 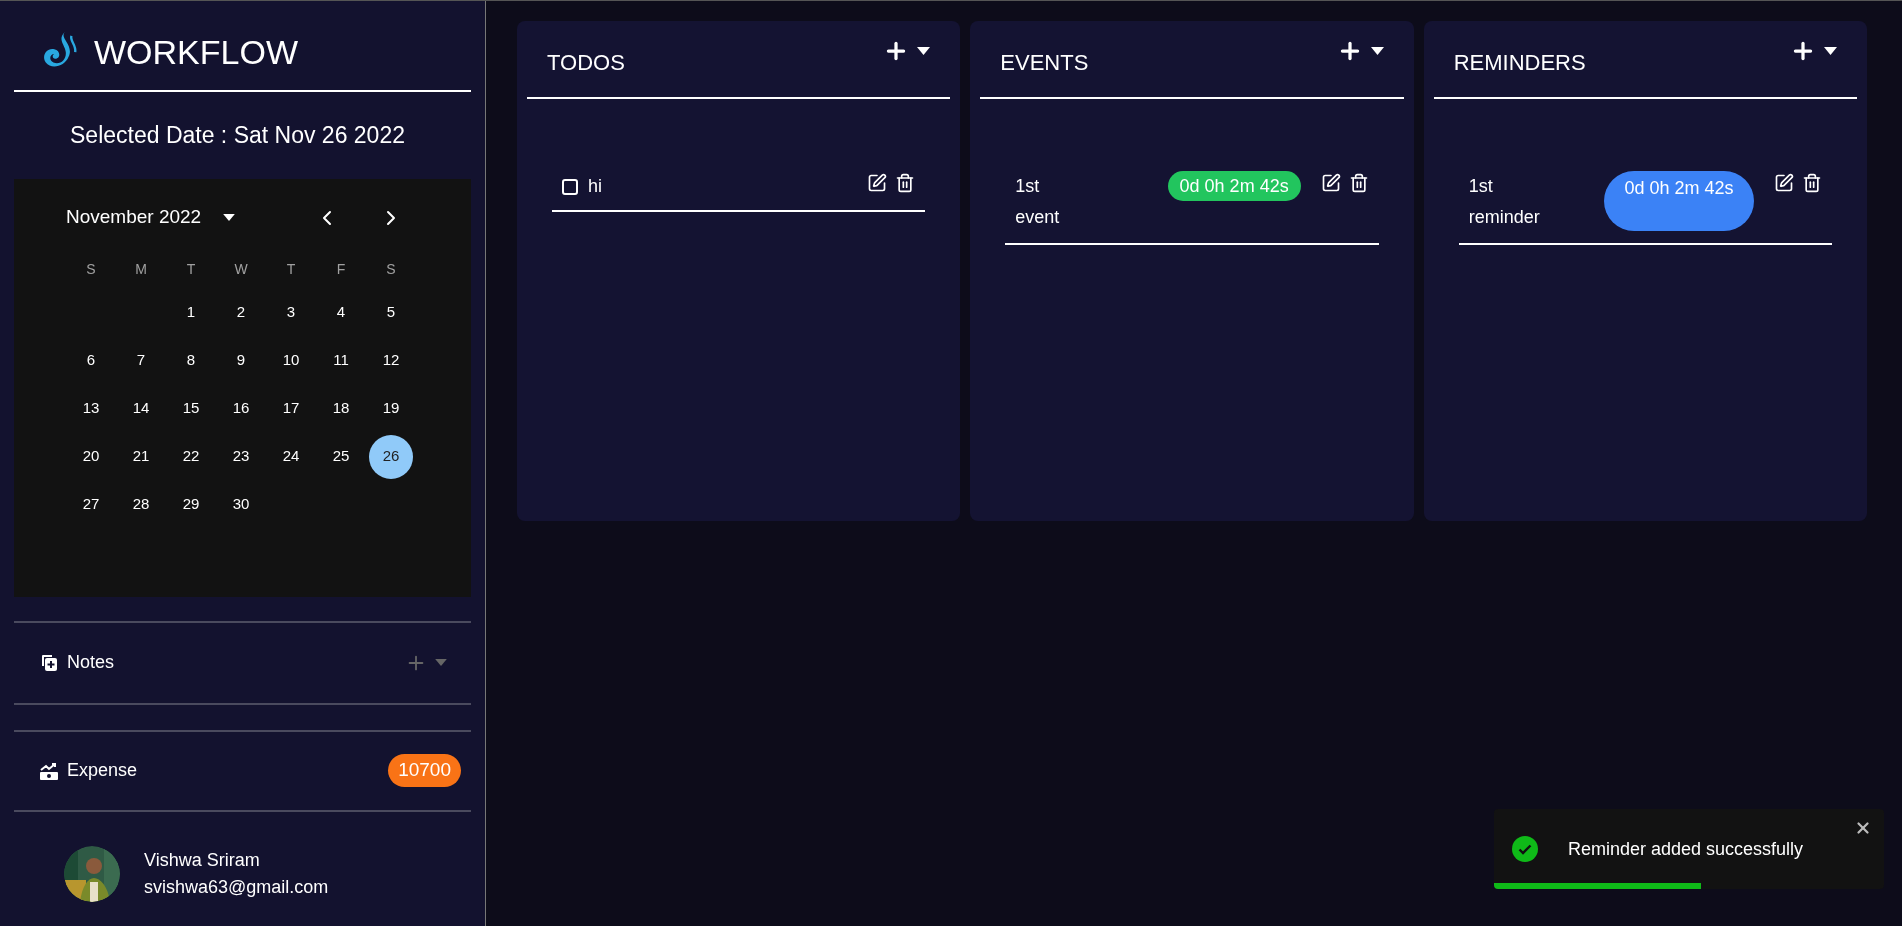 I want to click on calendar-day: 3, so click(x=291, y=312).